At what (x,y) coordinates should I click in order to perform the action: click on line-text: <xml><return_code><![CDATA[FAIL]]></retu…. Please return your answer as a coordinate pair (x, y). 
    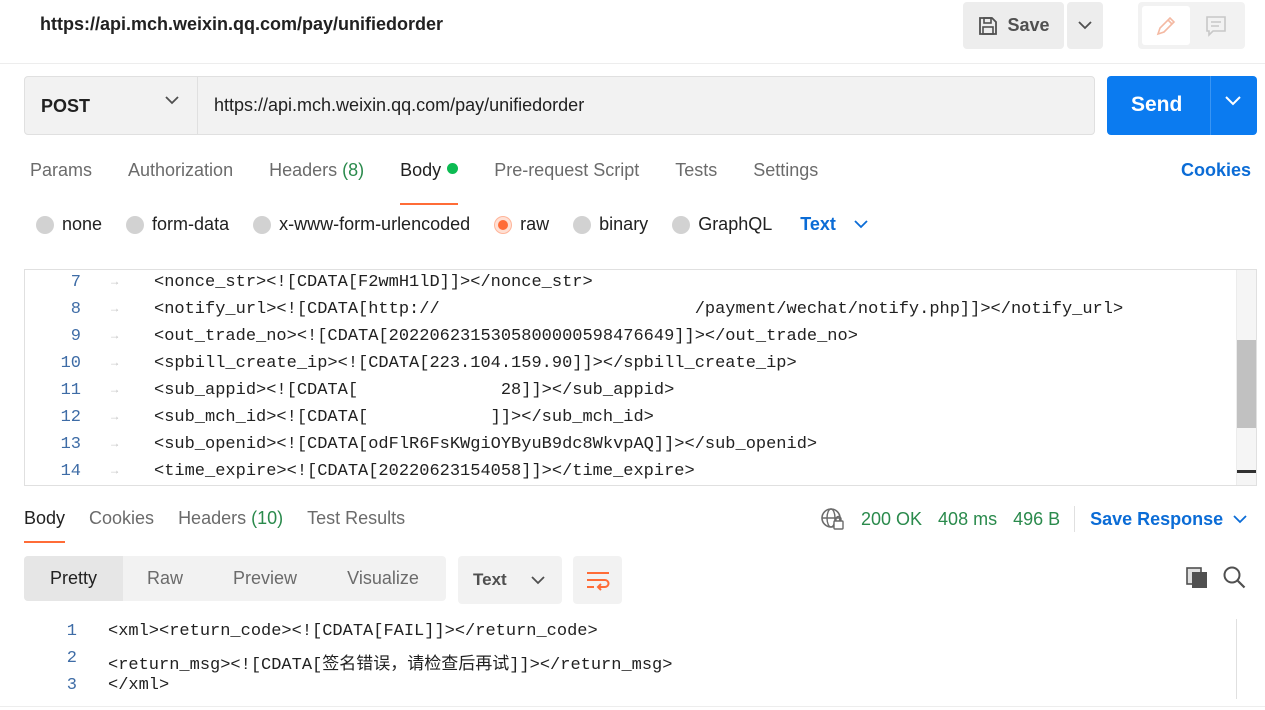
    Looking at the image, I should click on (353, 631).